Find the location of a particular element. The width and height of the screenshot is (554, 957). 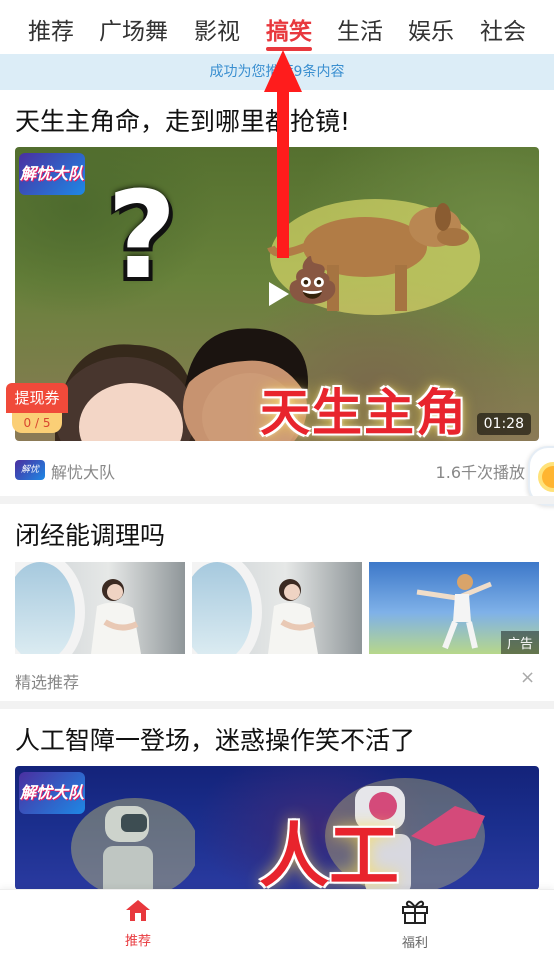

tab-funny: 搞笑 is located at coordinates (289, 29).